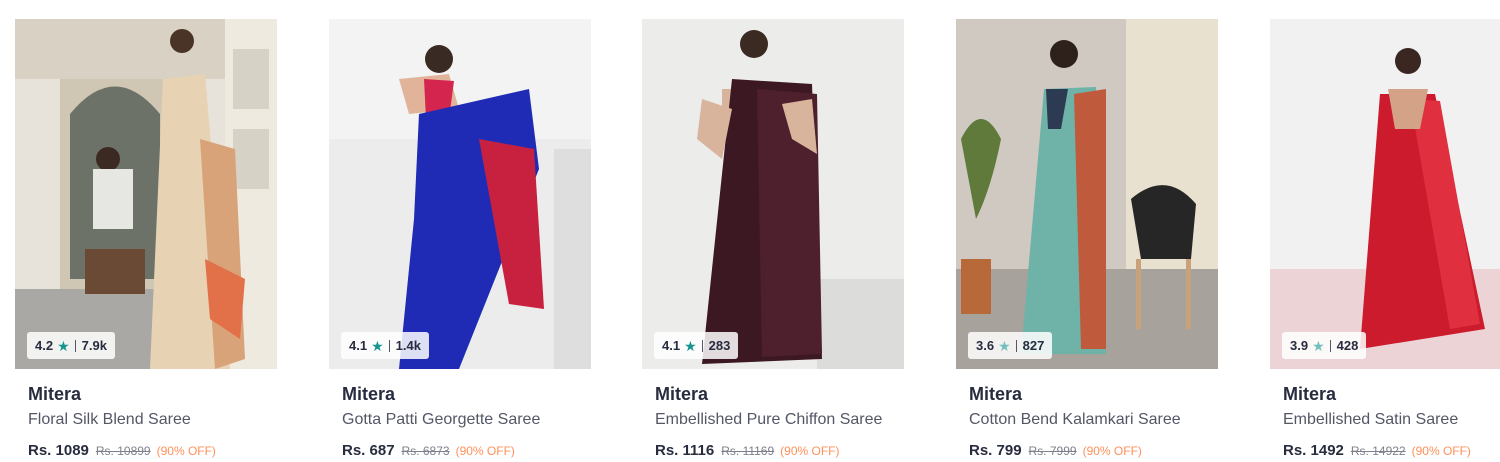 The height and width of the screenshot is (462, 1500). Describe the element at coordinates (94, 345) in the screenshot. I see `rating-count: 7.9k` at that location.